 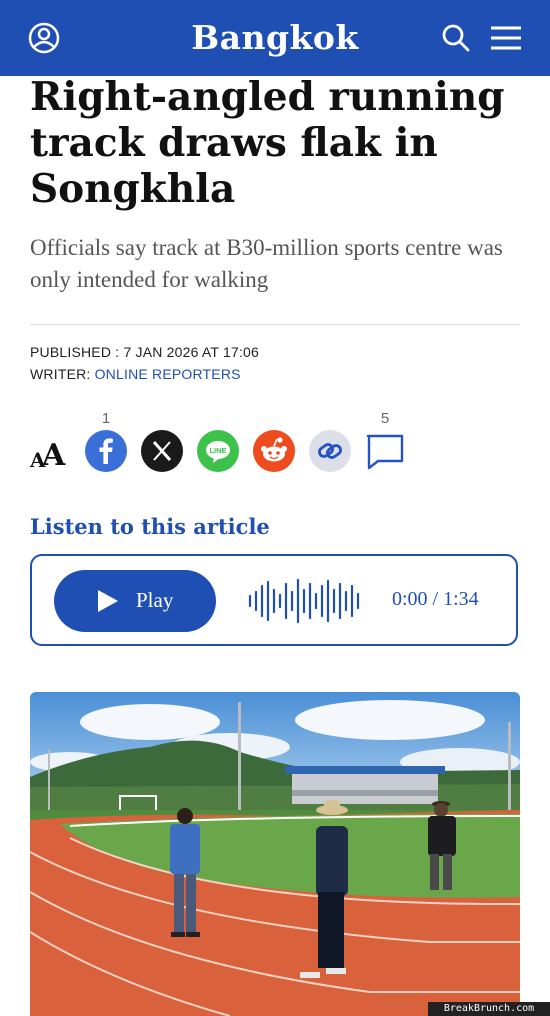 What do you see at coordinates (62, 374) in the screenshot?
I see `writer-label: WRITER:` at bounding box center [62, 374].